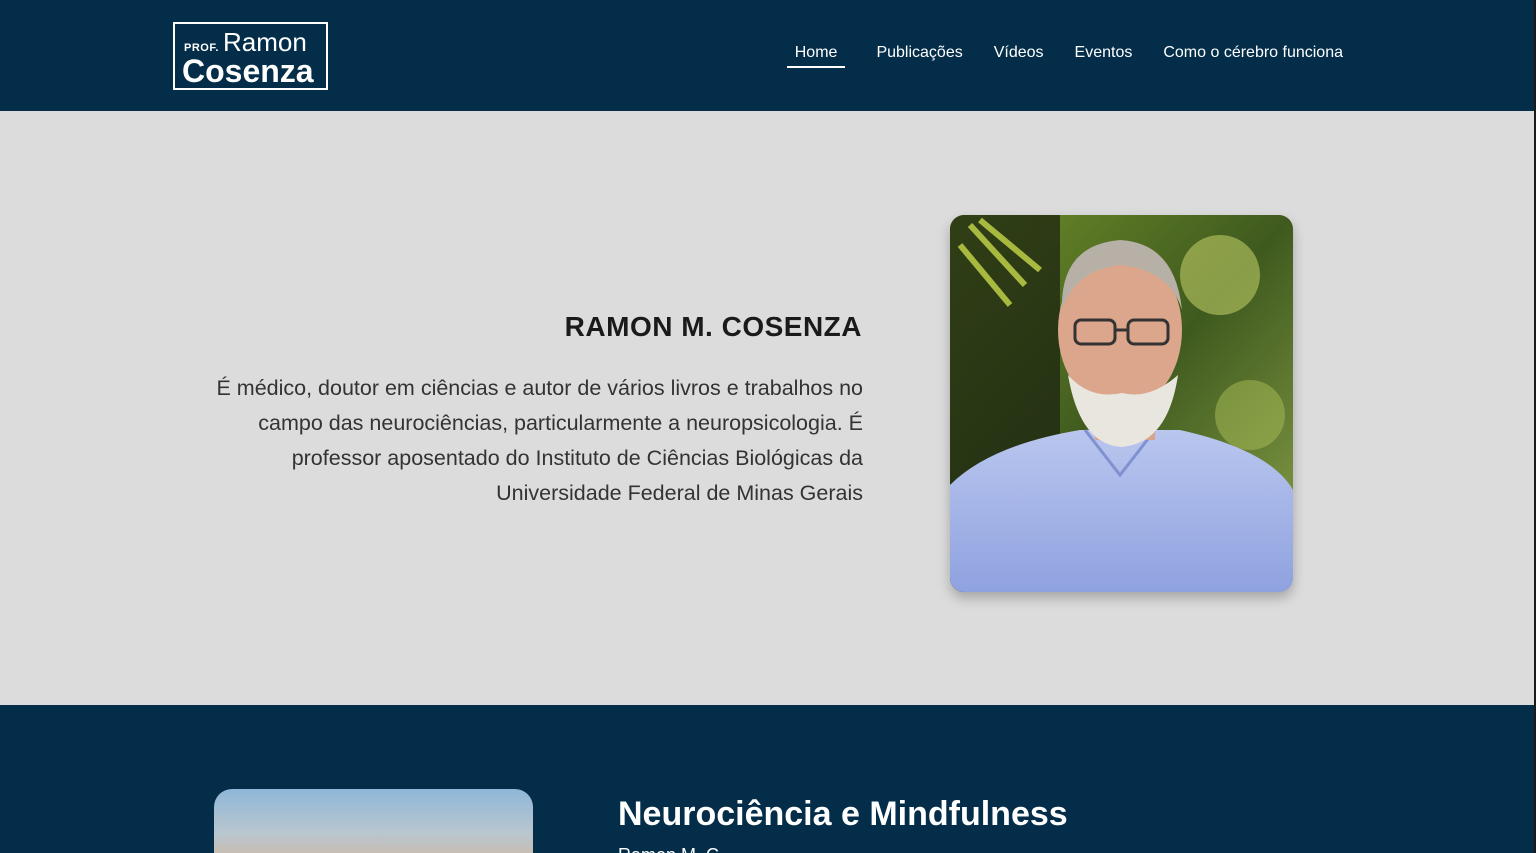 The width and height of the screenshot is (1536, 853). What do you see at coordinates (713, 326) in the screenshot?
I see `hero-name: RAMON M. COSENZA` at bounding box center [713, 326].